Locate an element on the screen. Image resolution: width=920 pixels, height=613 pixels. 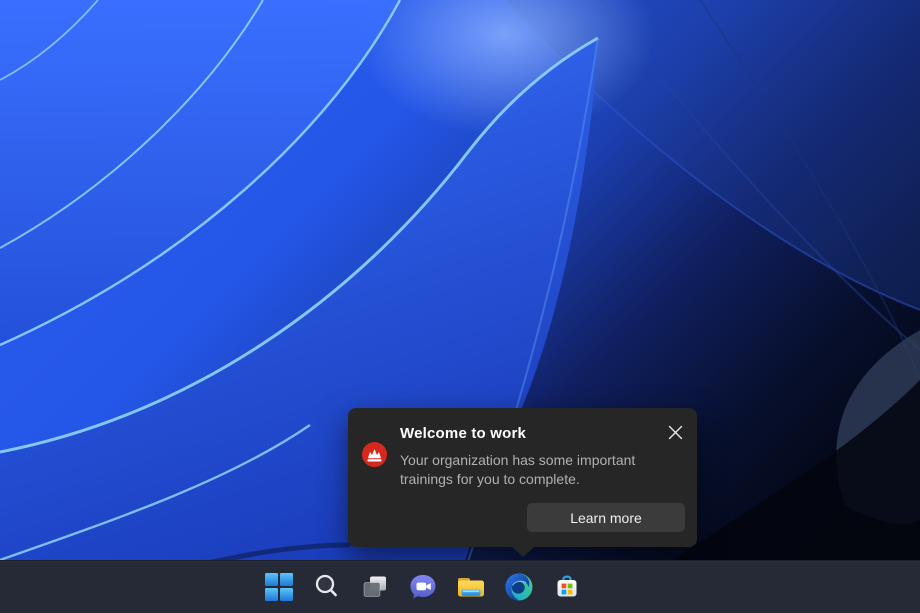
task-view-icon is located at coordinates (374, 586).